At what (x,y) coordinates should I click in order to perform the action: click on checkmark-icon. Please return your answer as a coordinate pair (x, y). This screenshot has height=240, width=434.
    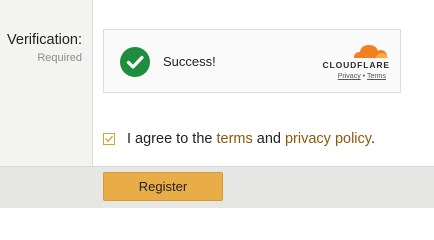
    Looking at the image, I should click on (109, 138).